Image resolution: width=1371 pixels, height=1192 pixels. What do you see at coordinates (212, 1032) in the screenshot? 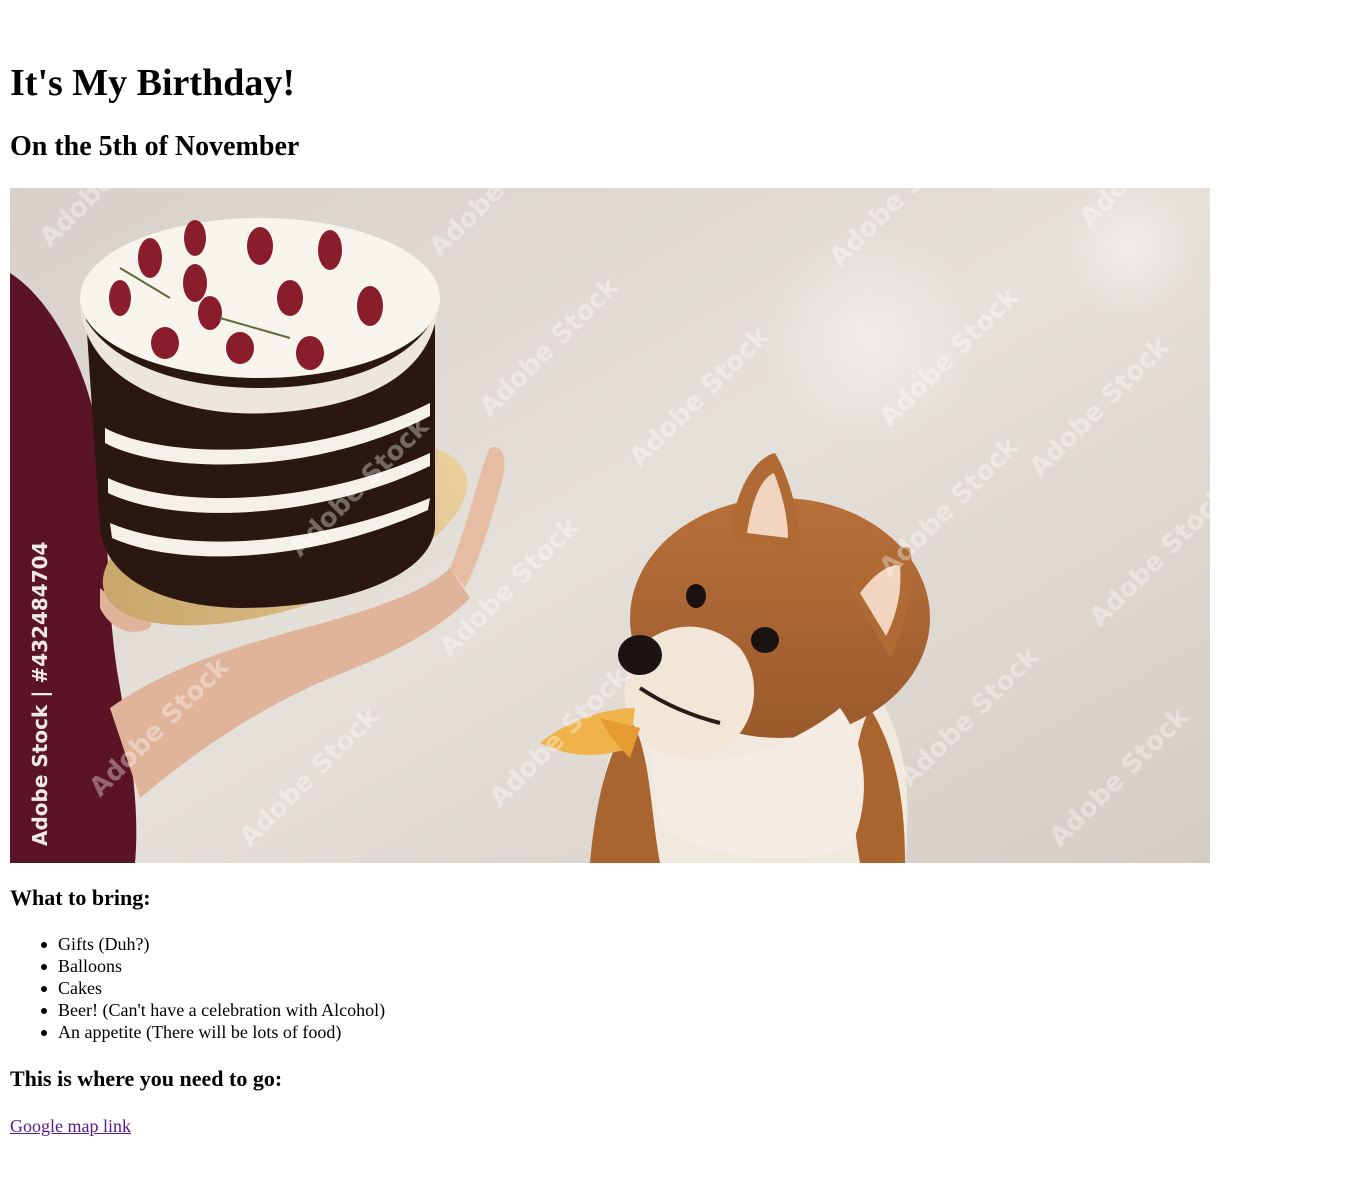
I see `list-item: An appetite (There will be lots of food)` at bounding box center [212, 1032].